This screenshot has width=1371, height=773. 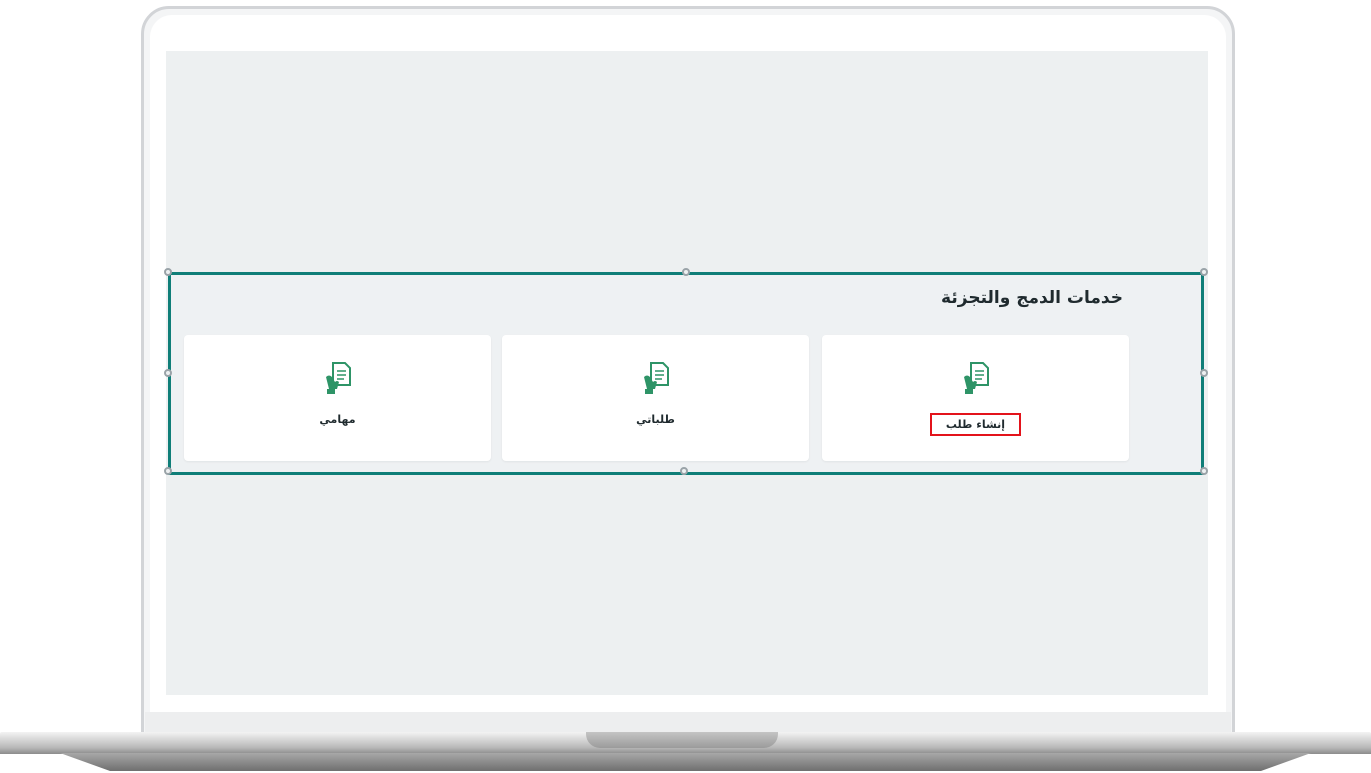 What do you see at coordinates (975, 424) in the screenshot?
I see `card-label-create-request: إنشاء طلب` at bounding box center [975, 424].